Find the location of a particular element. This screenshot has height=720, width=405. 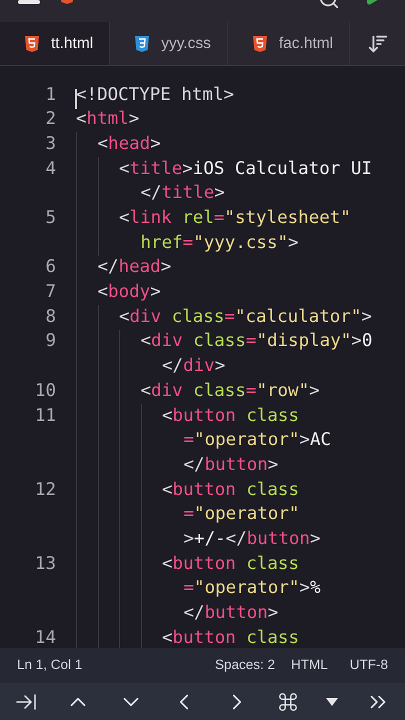

code-line: ="operator">AC is located at coordinates (258, 441).